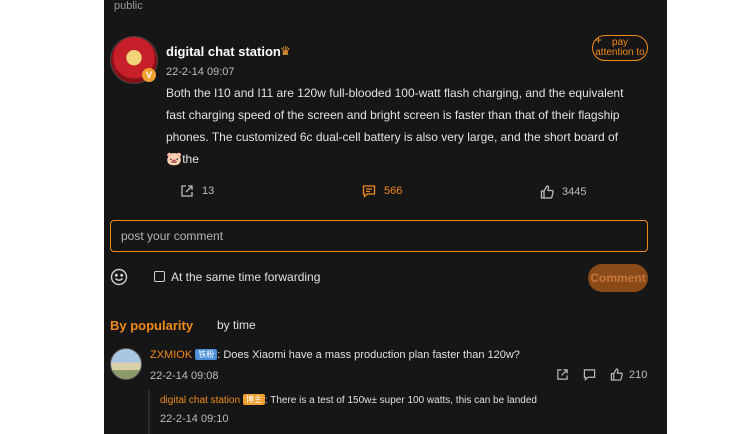 This screenshot has height=434, width=750. I want to click on comment-input, so click(379, 236).